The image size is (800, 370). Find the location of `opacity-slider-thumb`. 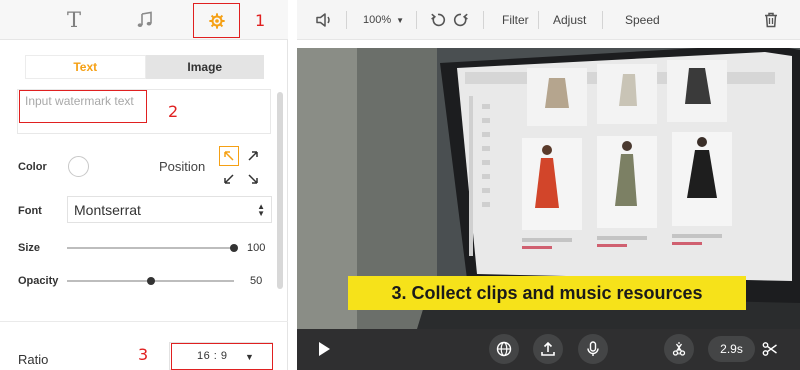

opacity-slider-thumb is located at coordinates (150, 281).